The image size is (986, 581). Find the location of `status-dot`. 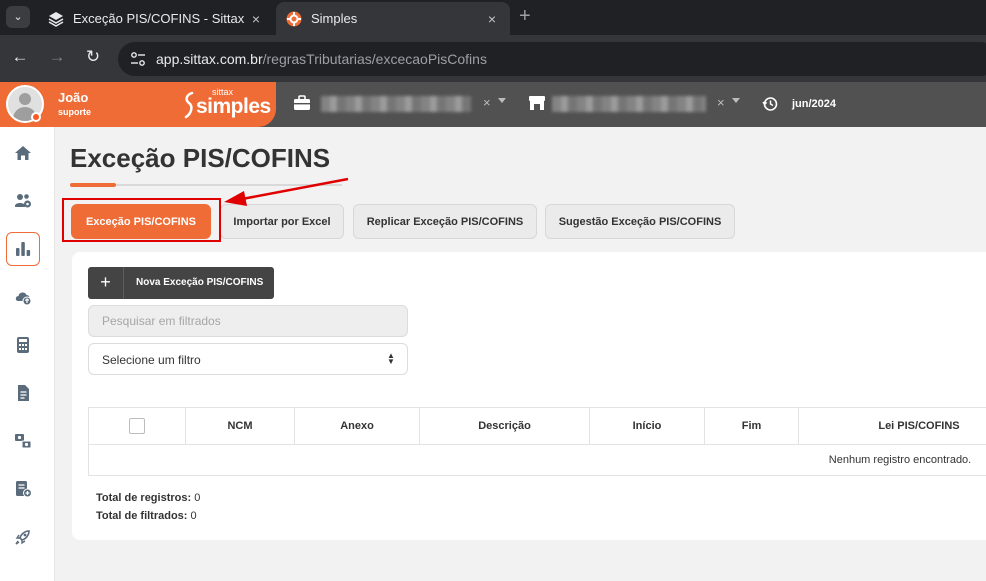

status-dot is located at coordinates (36, 117).